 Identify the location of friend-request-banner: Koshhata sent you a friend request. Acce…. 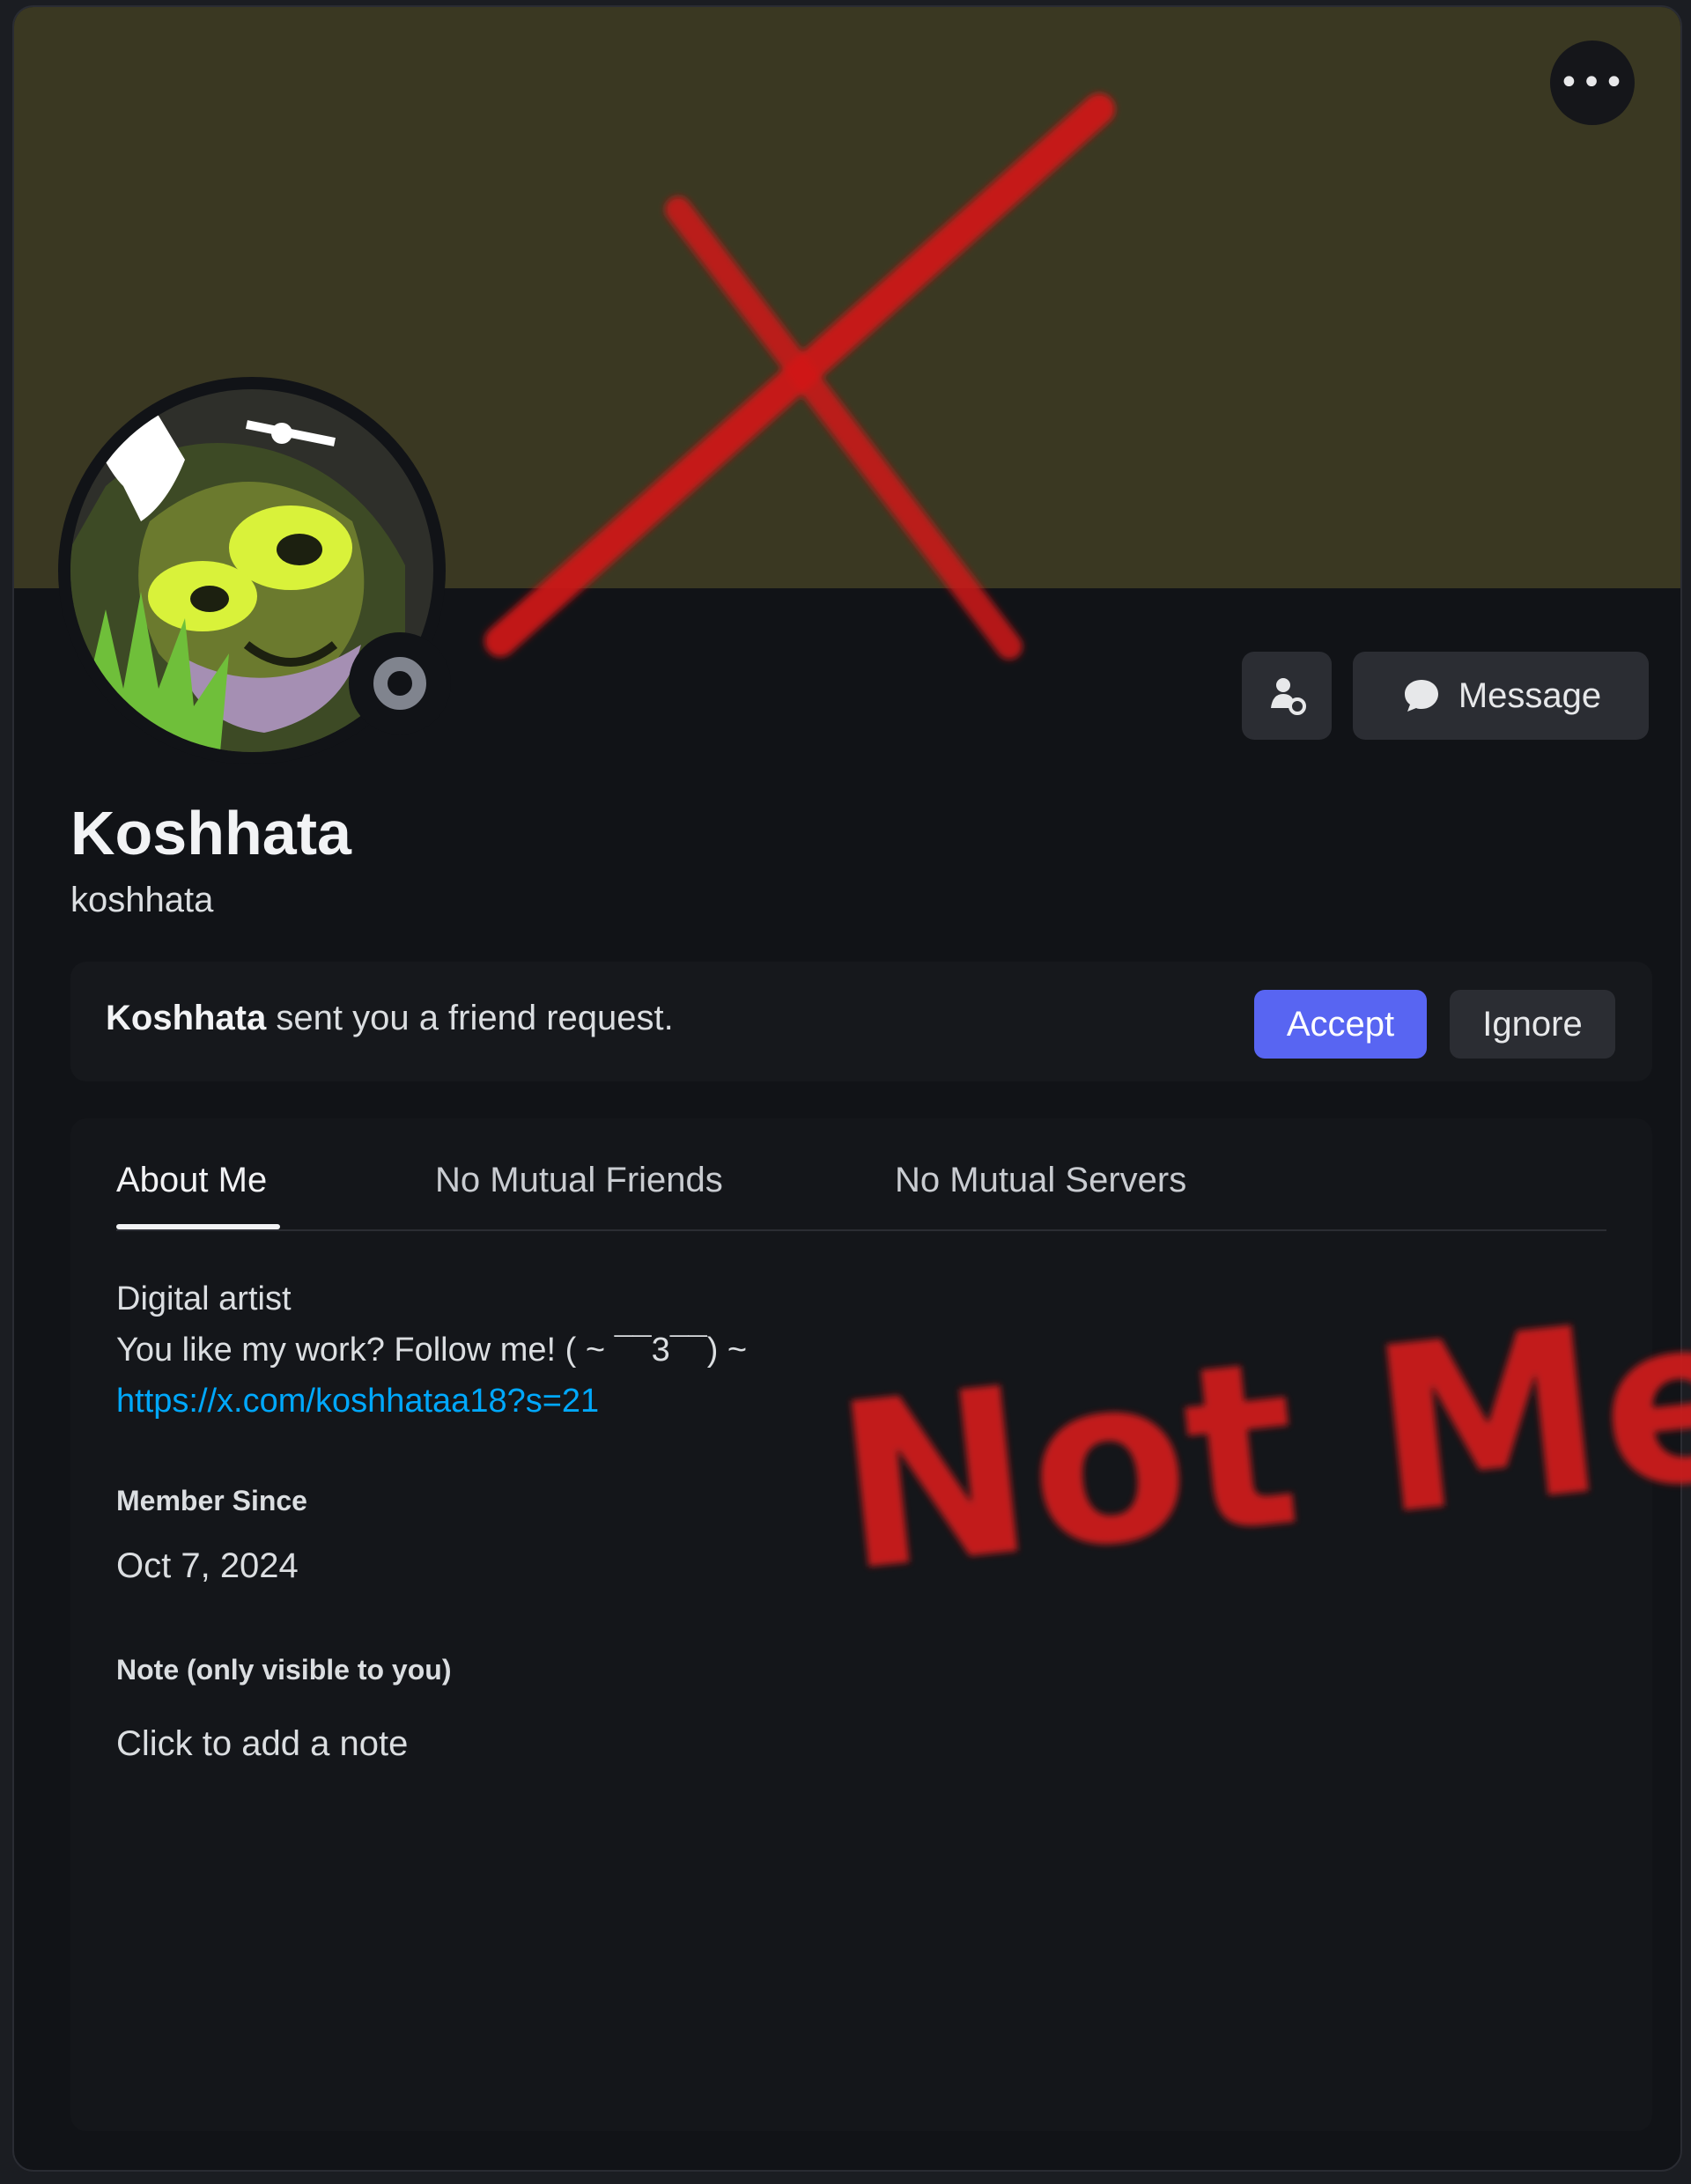
(861, 1021).